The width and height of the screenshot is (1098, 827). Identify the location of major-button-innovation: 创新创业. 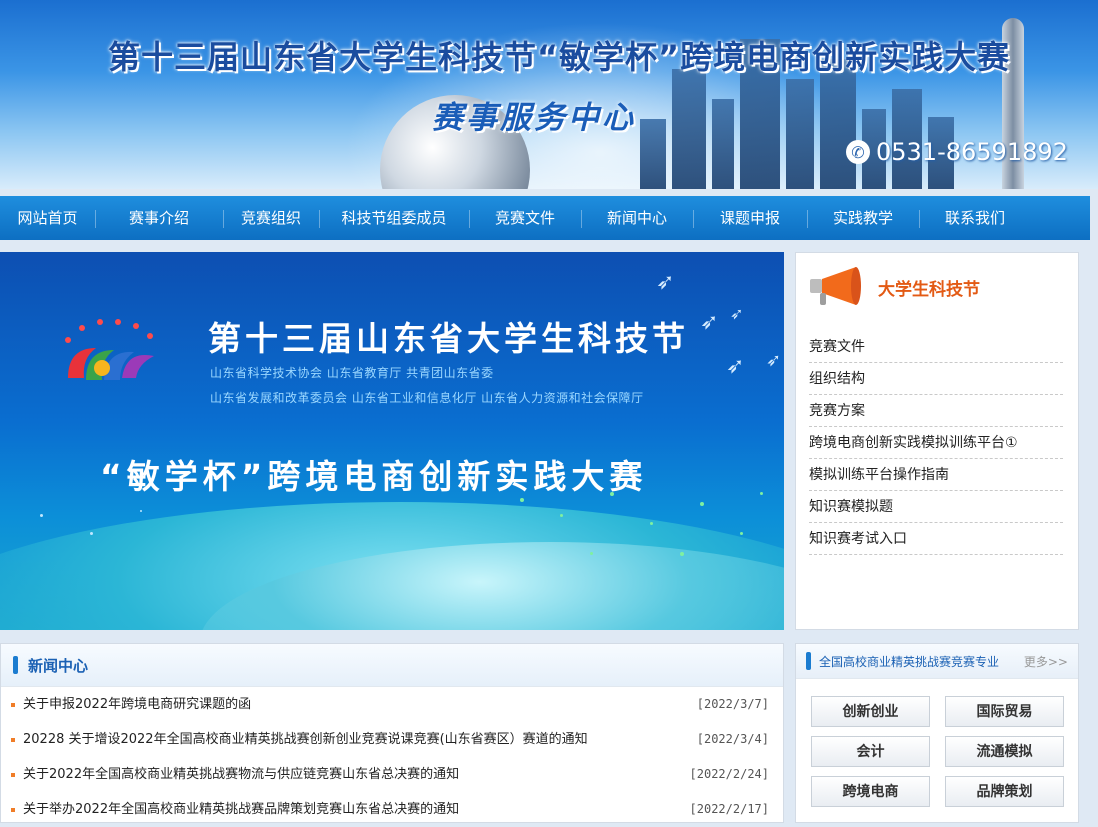
(870, 711).